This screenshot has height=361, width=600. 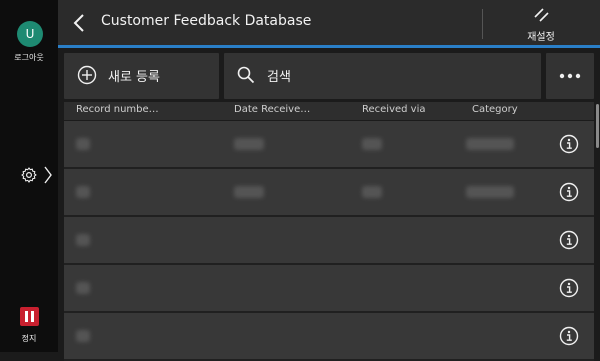 What do you see at coordinates (279, 77) in the screenshot?
I see `search-label: 검색` at bounding box center [279, 77].